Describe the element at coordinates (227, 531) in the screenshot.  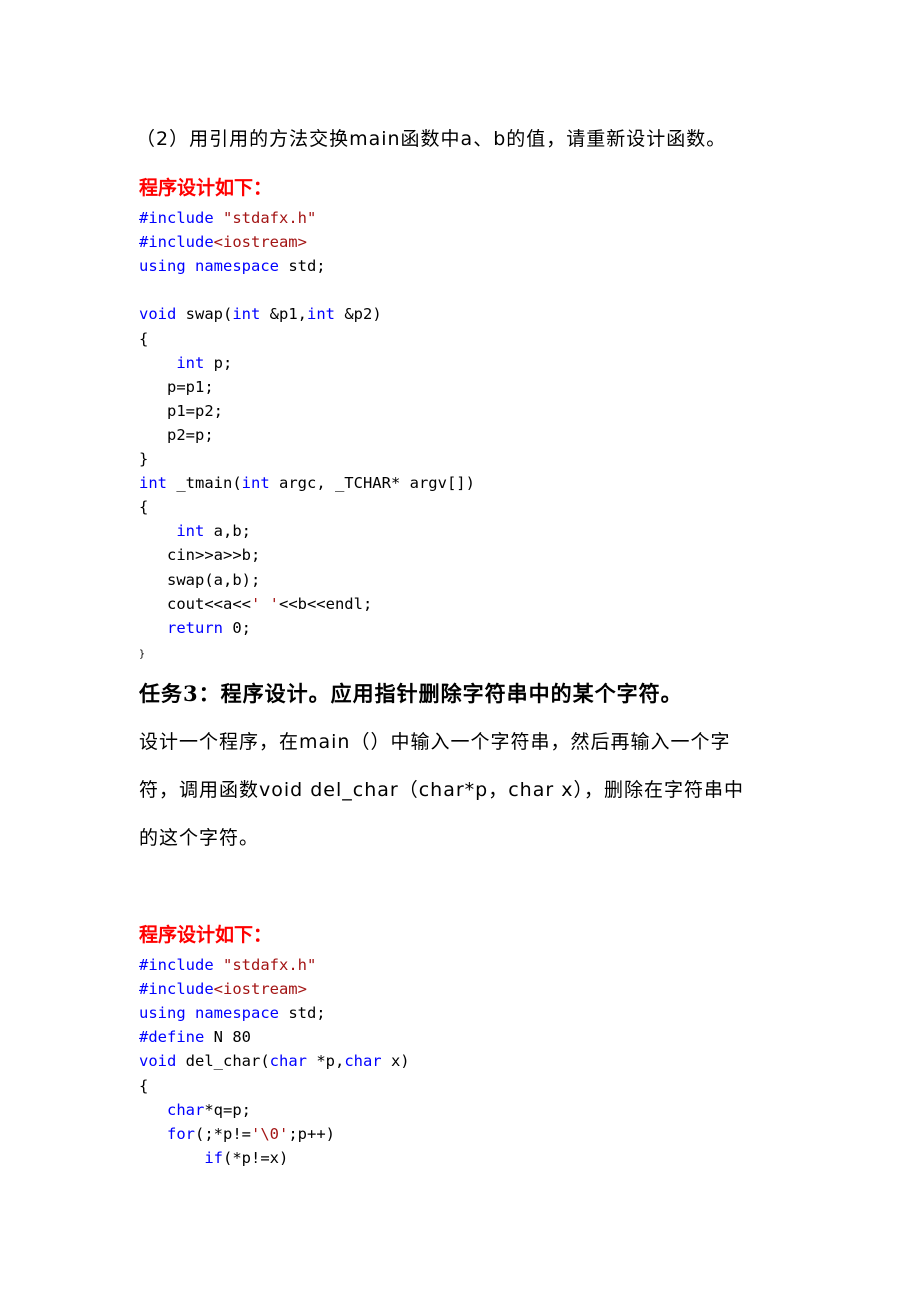
I see `code-text: a,b;` at that location.